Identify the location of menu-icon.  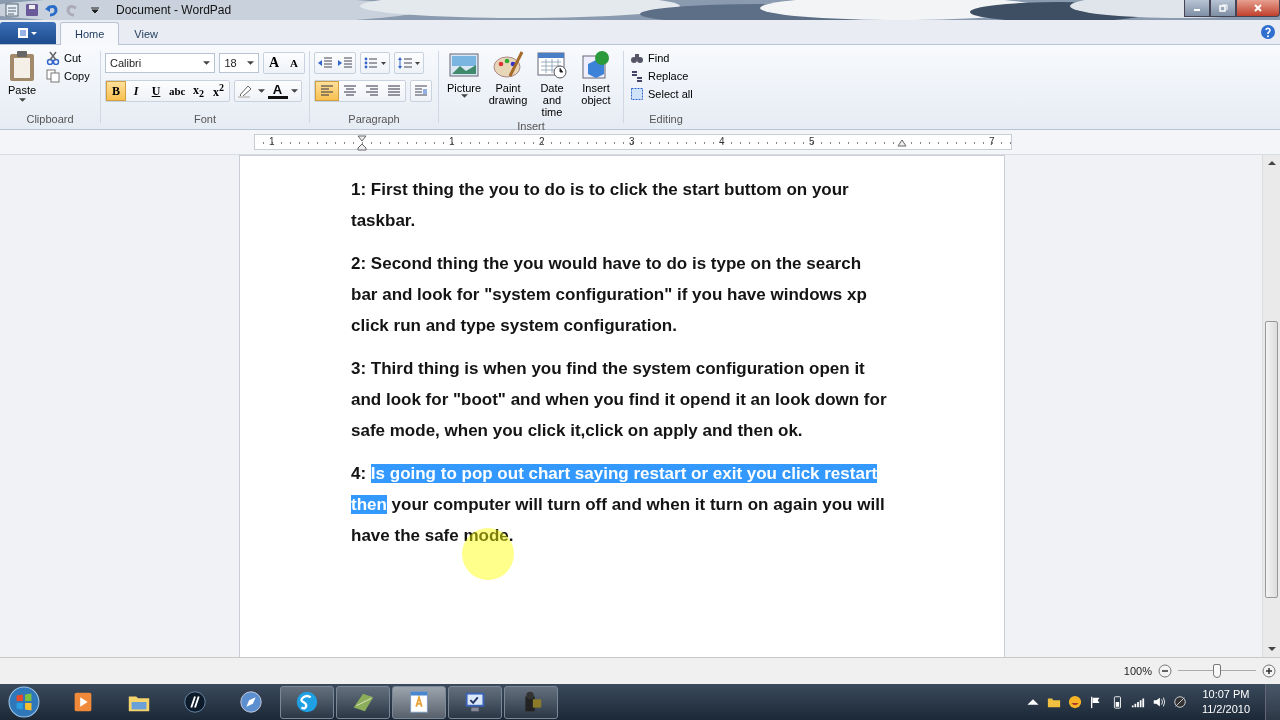
(28, 33).